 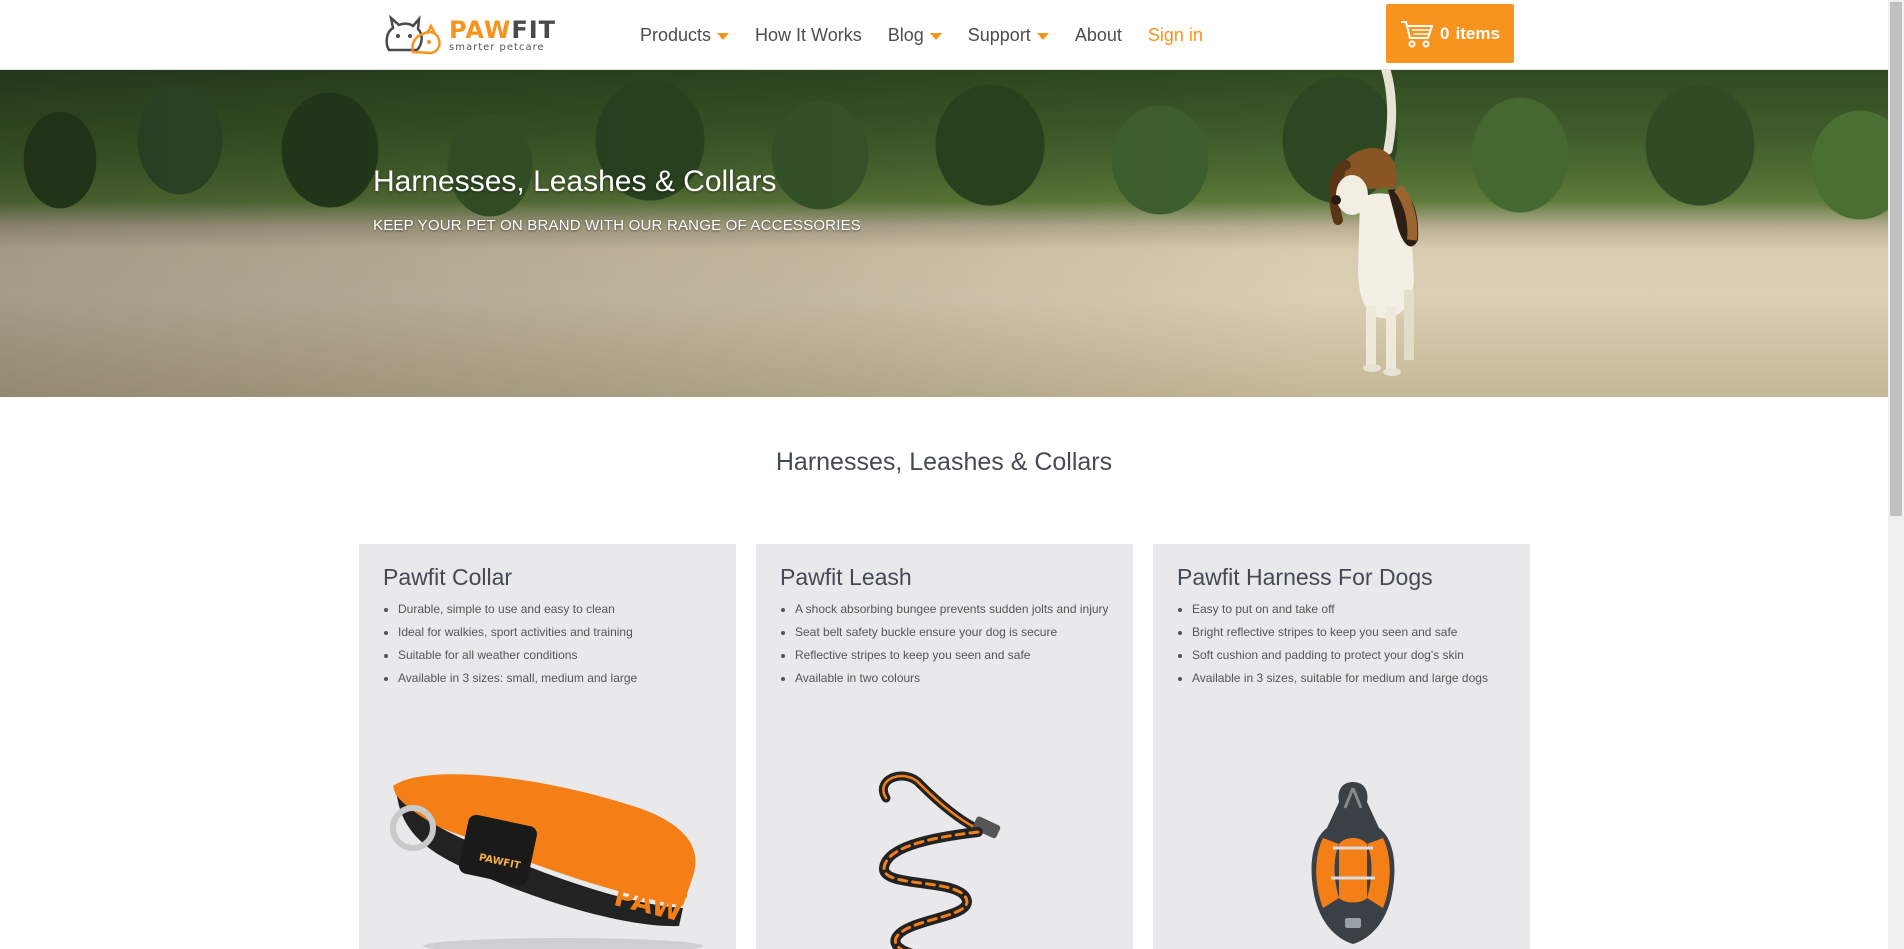 I want to click on nav-support: Support, so click(x=1008, y=35).